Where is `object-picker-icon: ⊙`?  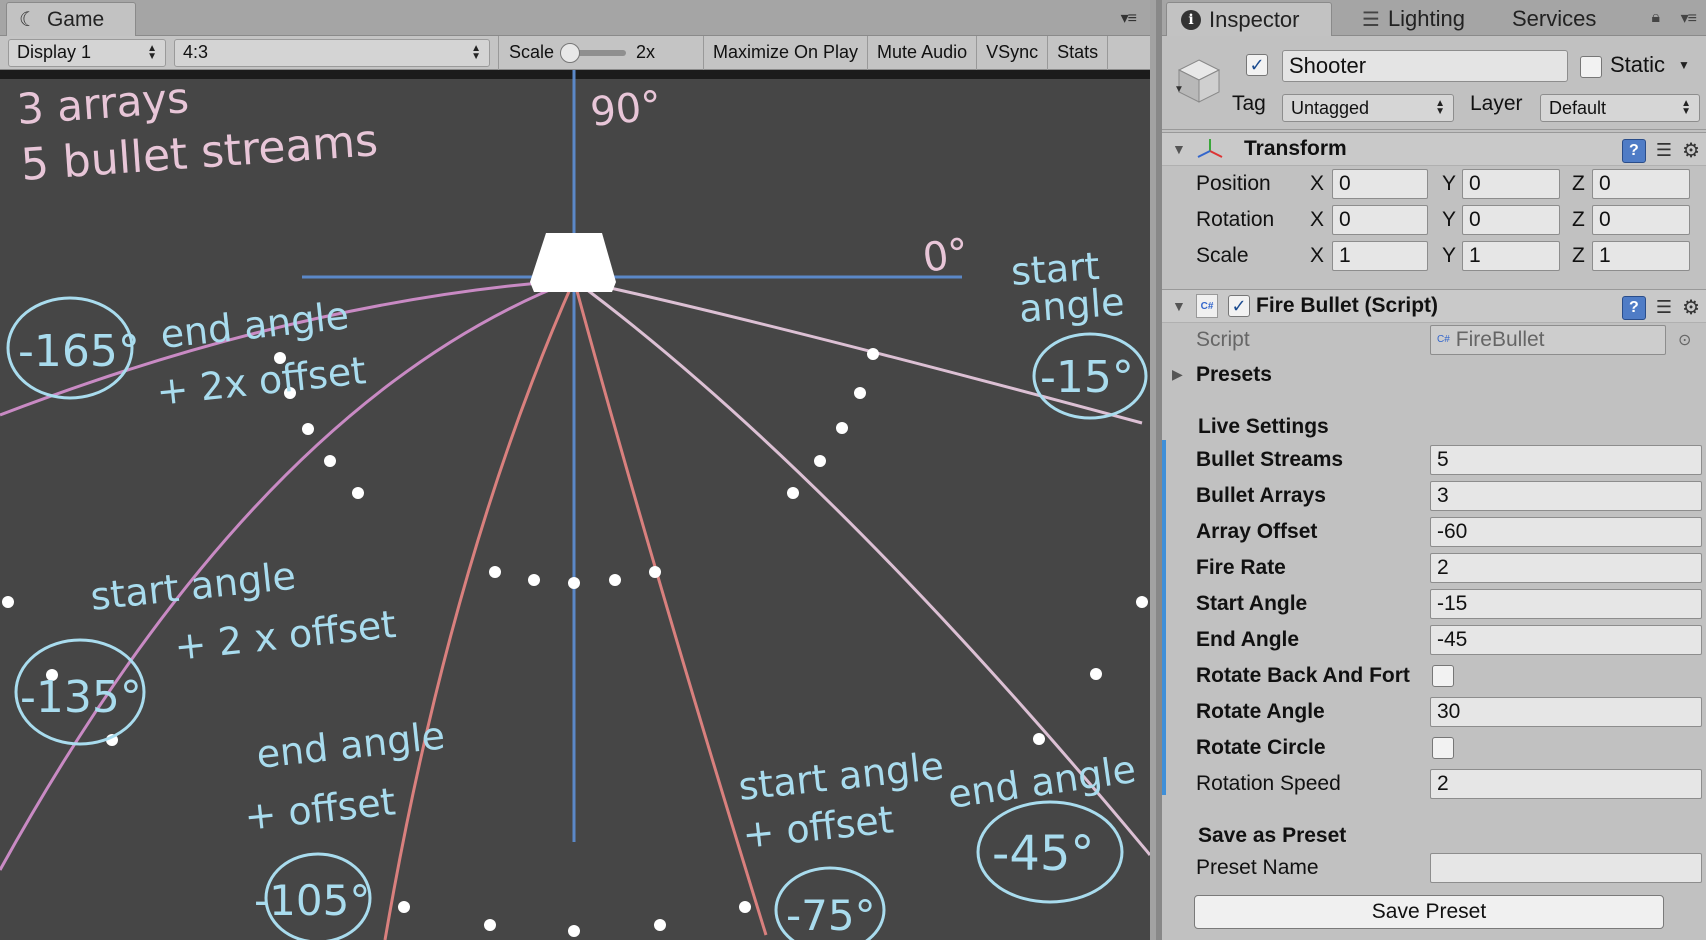
object-picker-icon: ⊙ is located at coordinates (1684, 340).